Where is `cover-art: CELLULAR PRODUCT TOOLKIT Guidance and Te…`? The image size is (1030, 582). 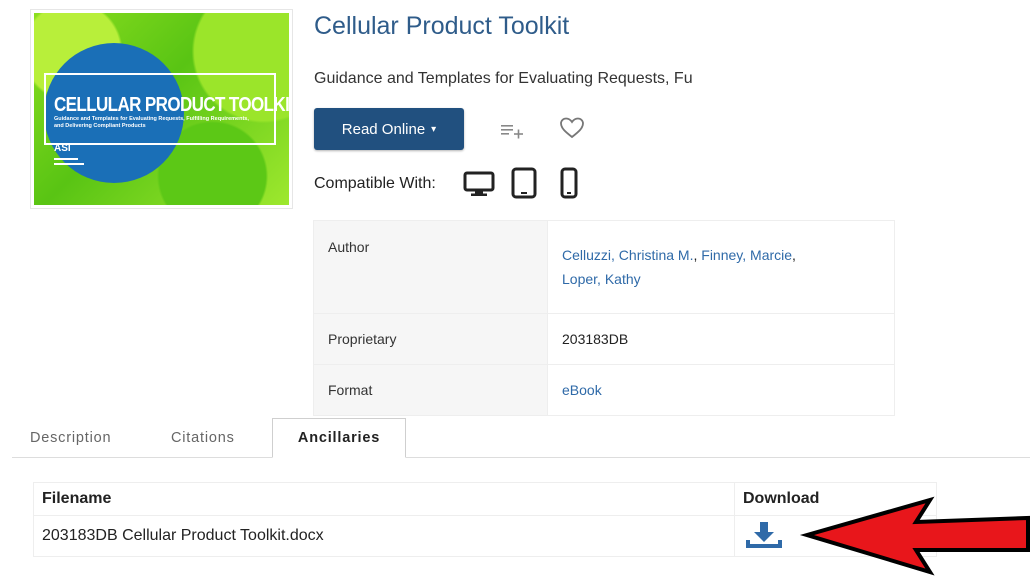
cover-art: CELLULAR PRODUCT TOOLKIT Guidance and Te… is located at coordinates (161, 109).